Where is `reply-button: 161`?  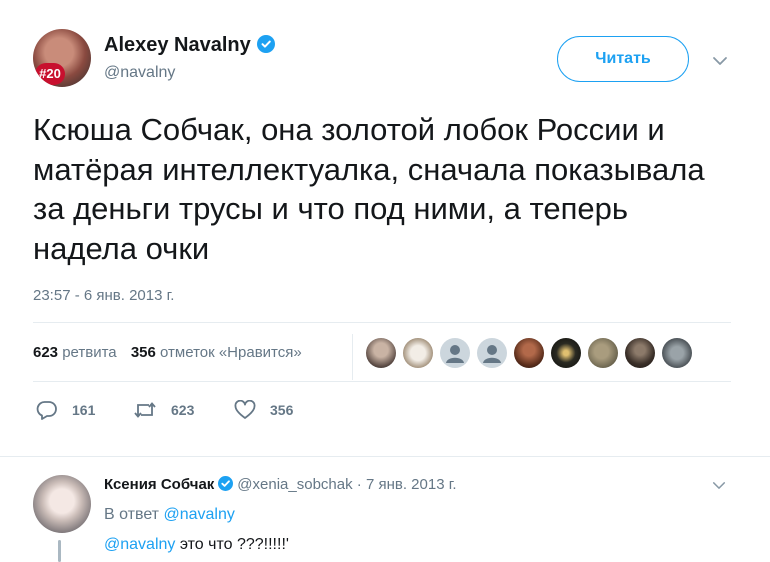
reply-button: 161 is located at coordinates (65, 410).